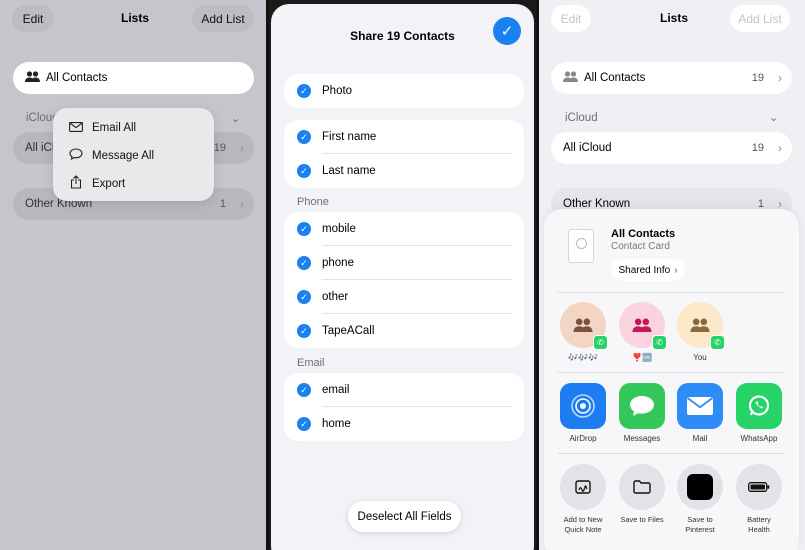 Image resolution: width=805 pixels, height=550 pixels. What do you see at coordinates (700, 357) in the screenshot?
I see `person-name: You` at bounding box center [700, 357].